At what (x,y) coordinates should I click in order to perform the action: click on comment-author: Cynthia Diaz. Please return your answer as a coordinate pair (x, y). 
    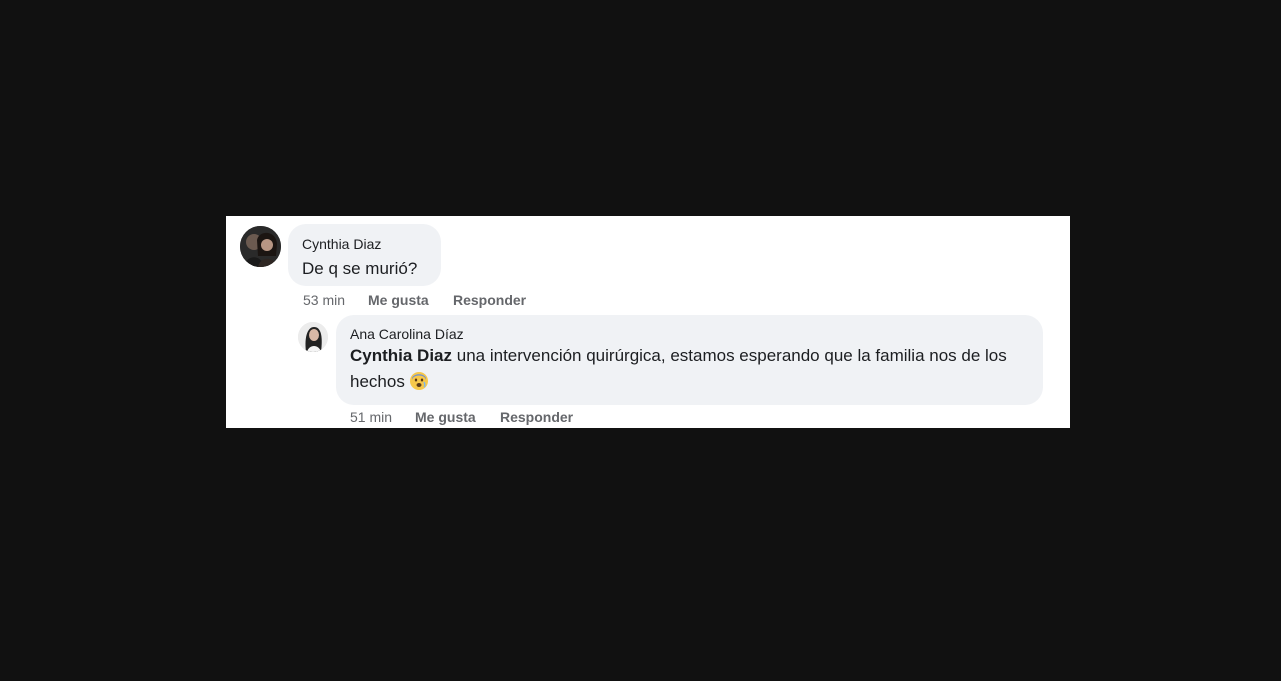
    Looking at the image, I should click on (341, 244).